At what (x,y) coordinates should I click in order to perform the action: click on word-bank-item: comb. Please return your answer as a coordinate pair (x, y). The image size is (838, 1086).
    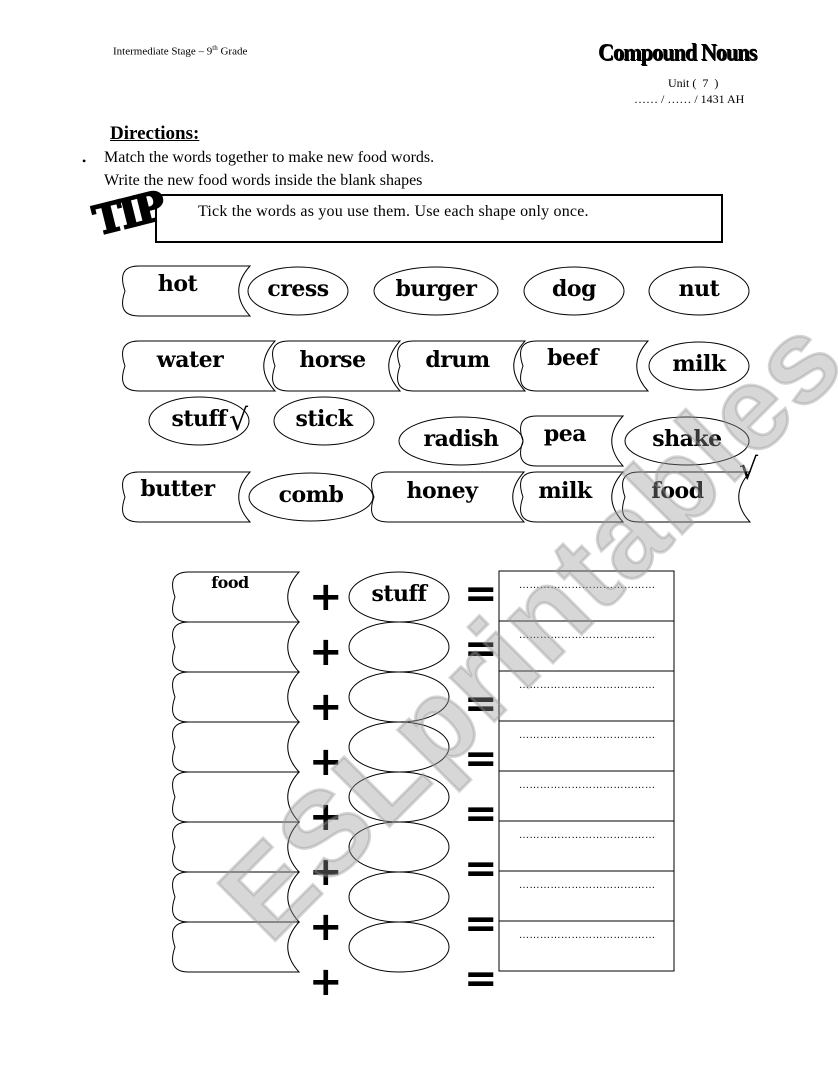
    Looking at the image, I should click on (311, 495).